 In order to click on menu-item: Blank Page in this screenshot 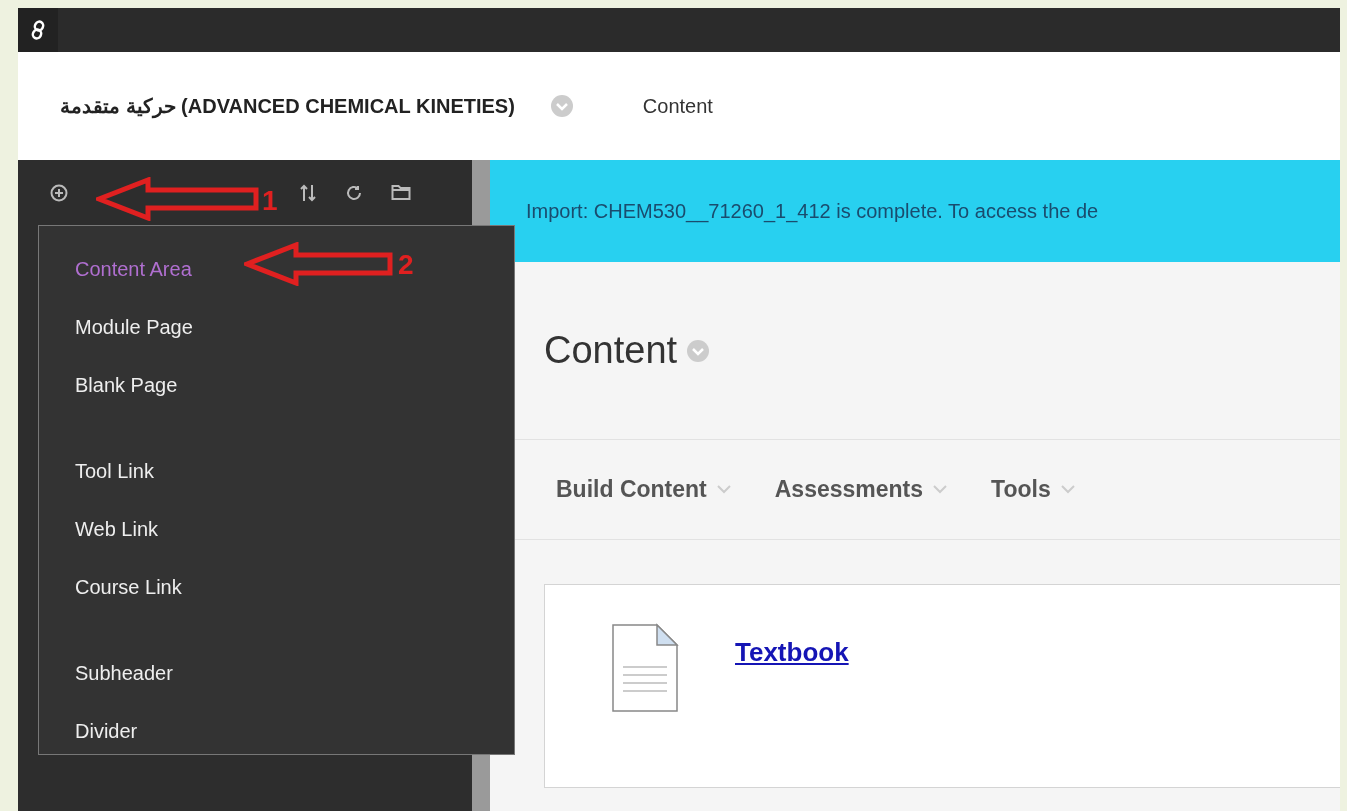, I will do `click(108, 385)`.